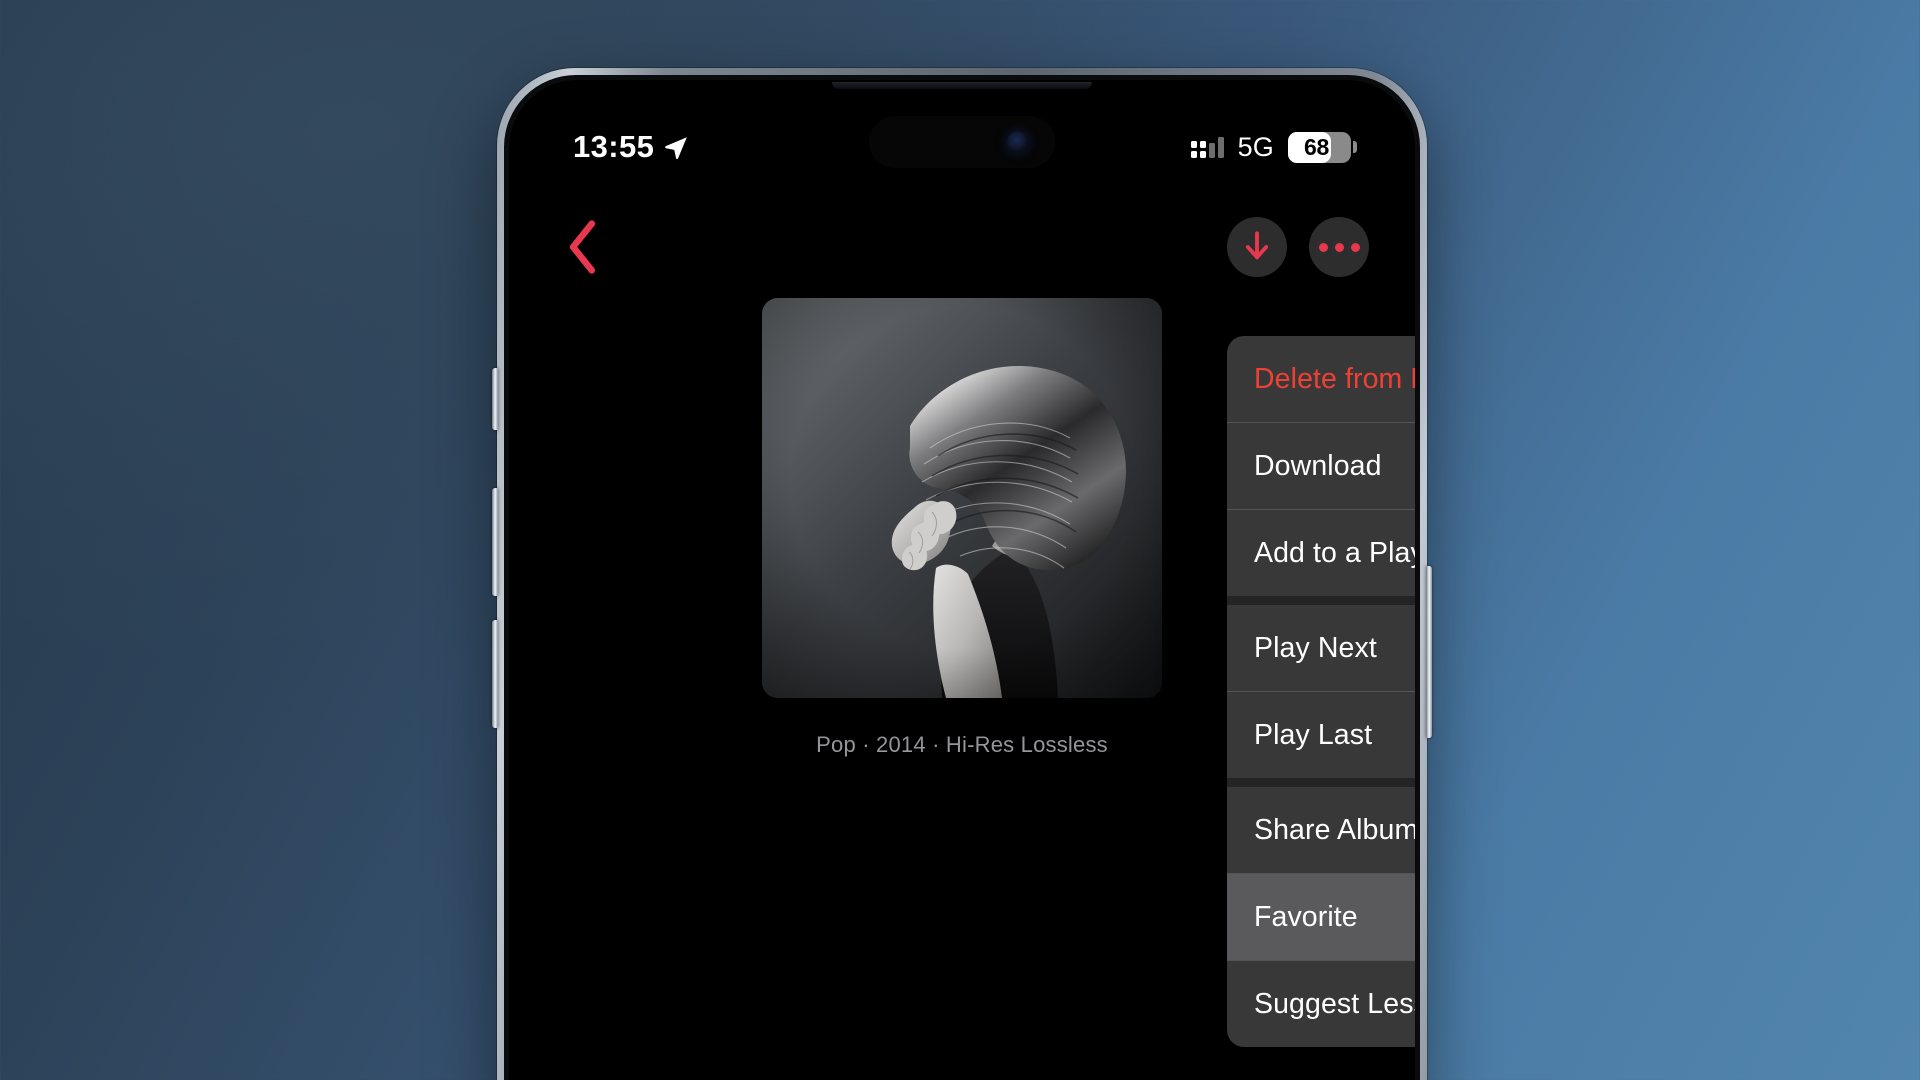  Describe the element at coordinates (962, 142) in the screenshot. I see `dynamic-island` at that location.